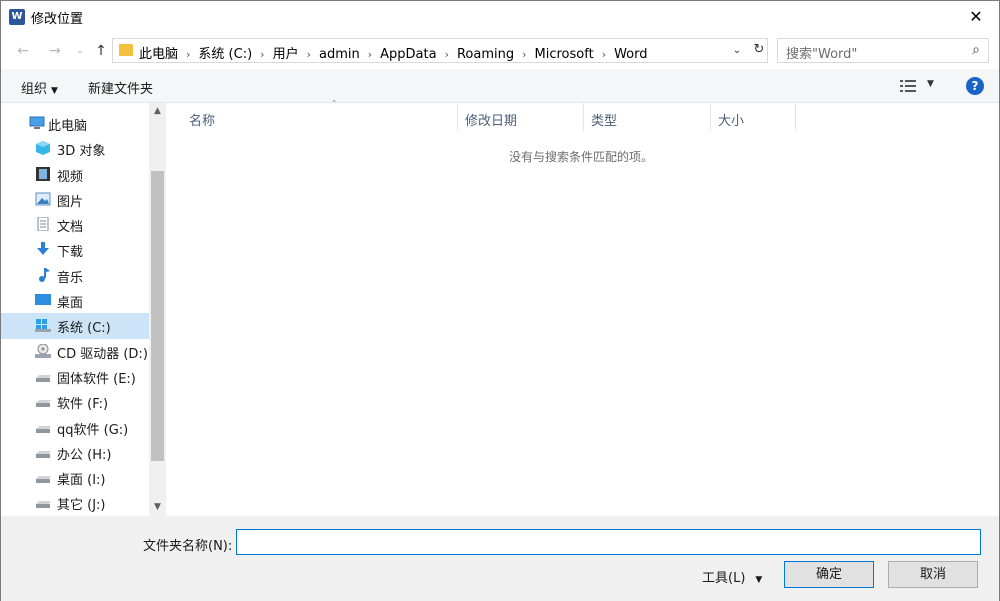 The image size is (1000, 601). I want to click on column-header-size: 大小, so click(753, 117).